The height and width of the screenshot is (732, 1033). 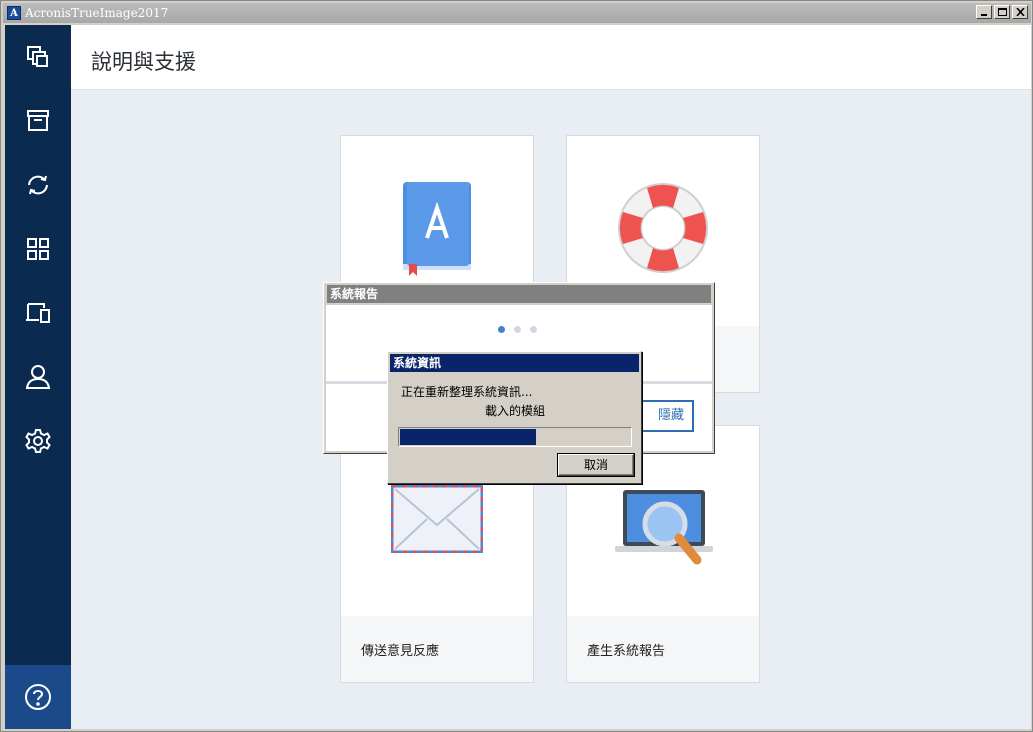 What do you see at coordinates (143, 62) in the screenshot?
I see `page-title: 說明與支援` at bounding box center [143, 62].